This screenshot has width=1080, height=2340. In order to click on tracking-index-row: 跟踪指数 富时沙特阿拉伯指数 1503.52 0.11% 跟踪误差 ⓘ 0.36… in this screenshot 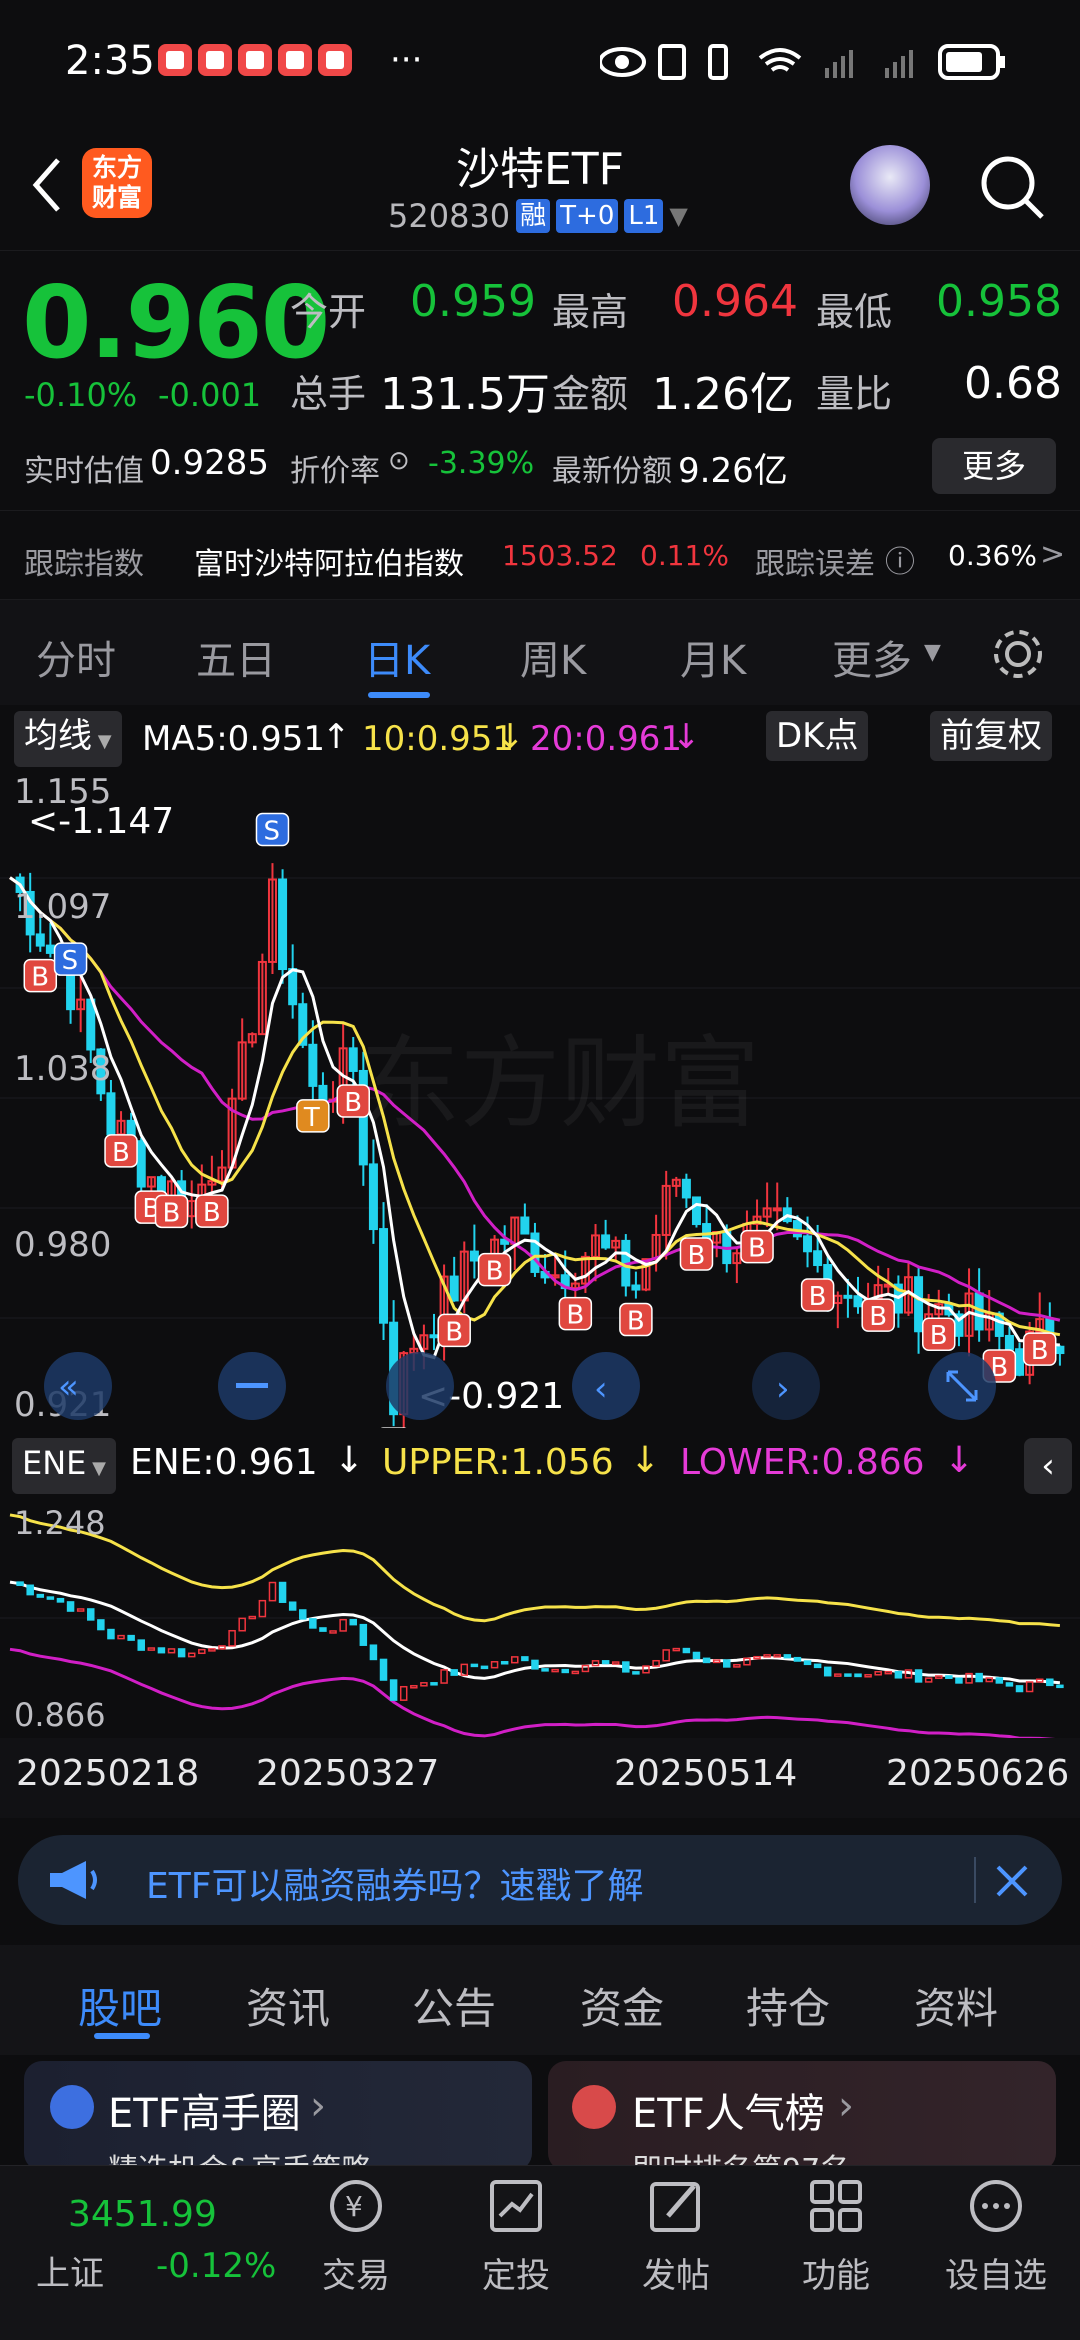, I will do `click(540, 555)`.